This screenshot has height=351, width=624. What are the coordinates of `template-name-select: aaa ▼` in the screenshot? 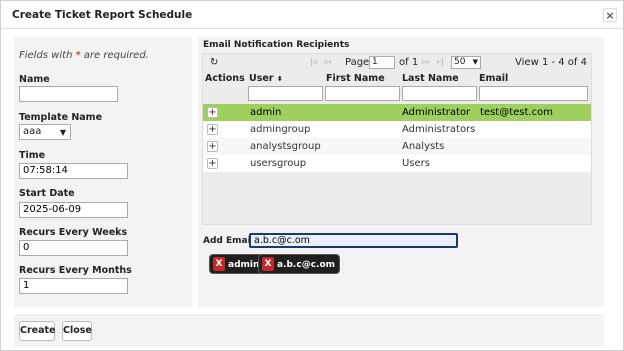 It's located at (45, 132).